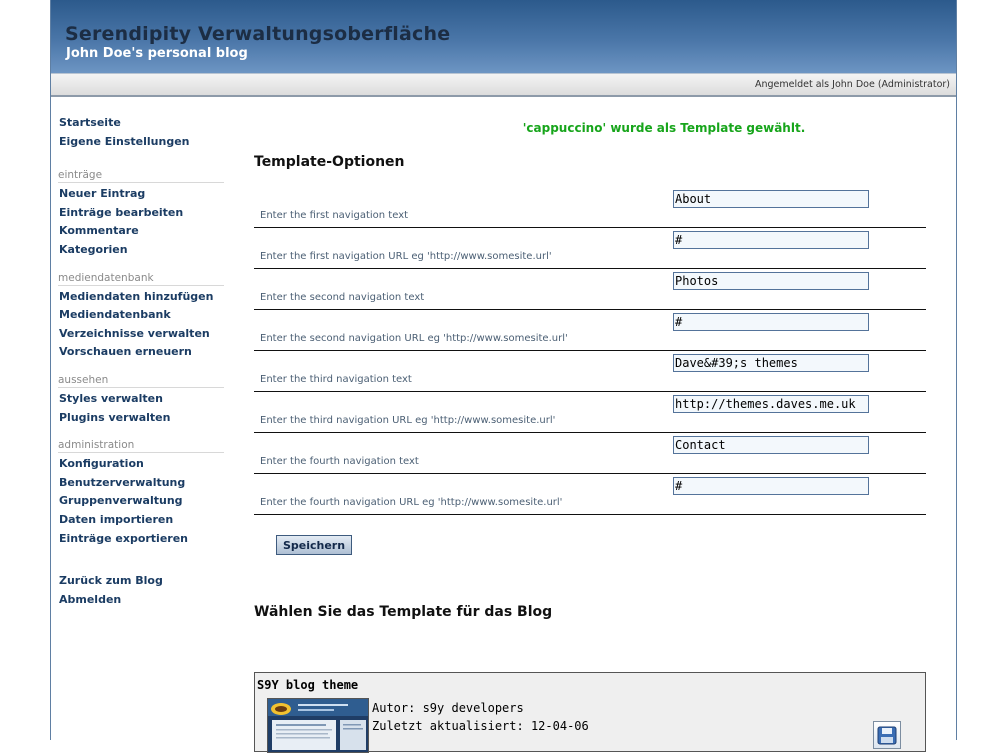  Describe the element at coordinates (141, 315) in the screenshot. I see `sidebar-item-mediendatenbank: Mediendatenbank` at that location.